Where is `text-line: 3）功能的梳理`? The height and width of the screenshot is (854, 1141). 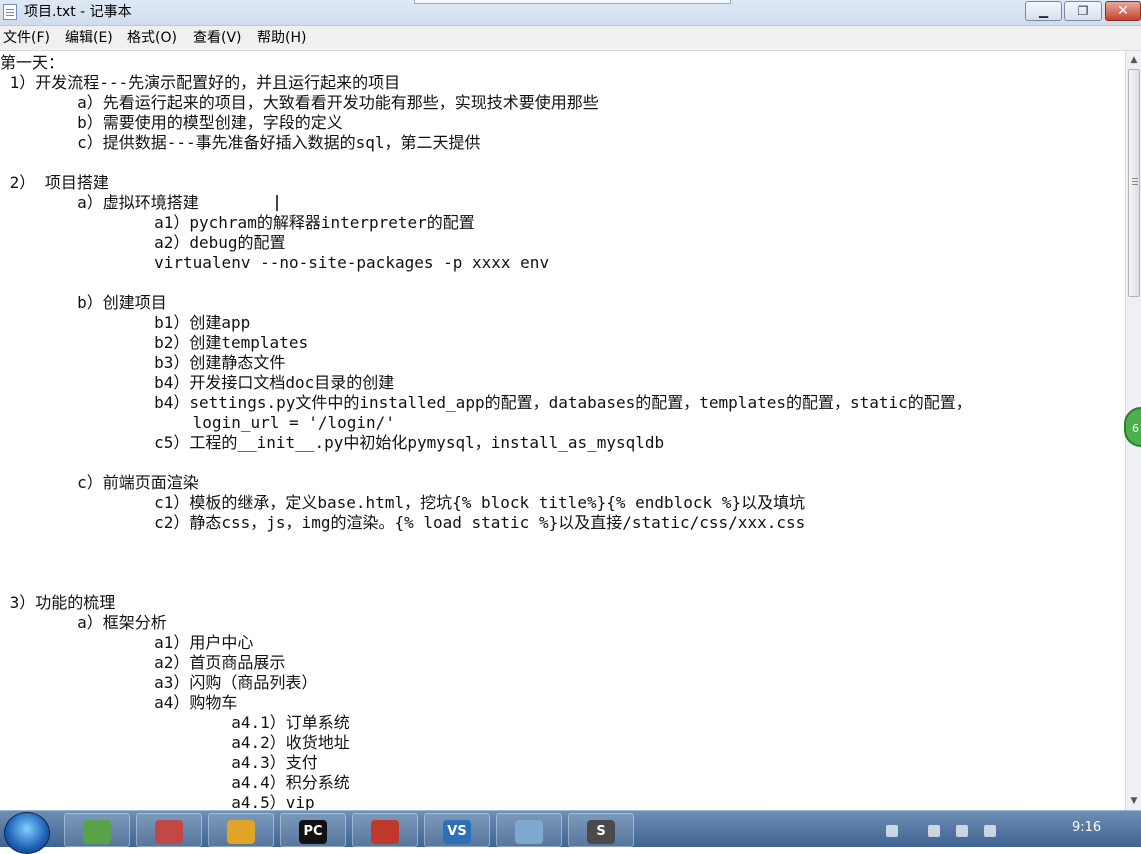 text-line: 3）功能的梳理 is located at coordinates (58, 602).